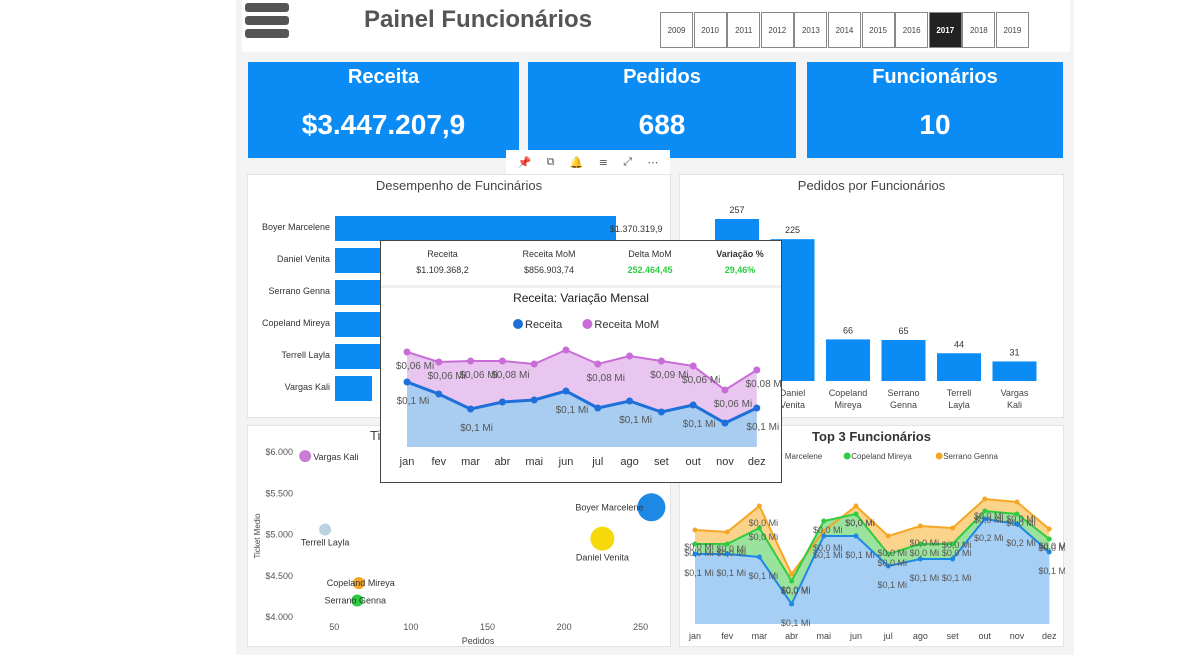 Image resolution: width=1177 pixels, height=655 pixels. What do you see at coordinates (525, 162) in the screenshot?
I see `pin-icon: 📌` at bounding box center [525, 162].